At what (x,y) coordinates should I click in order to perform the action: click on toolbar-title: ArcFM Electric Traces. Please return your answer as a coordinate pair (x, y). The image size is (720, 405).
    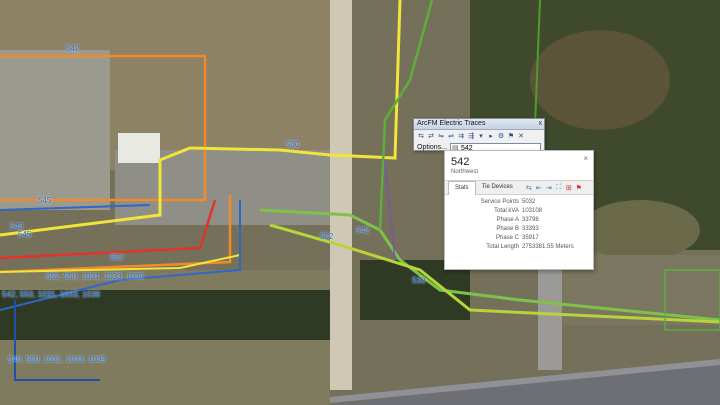
    Looking at the image, I should click on (451, 123).